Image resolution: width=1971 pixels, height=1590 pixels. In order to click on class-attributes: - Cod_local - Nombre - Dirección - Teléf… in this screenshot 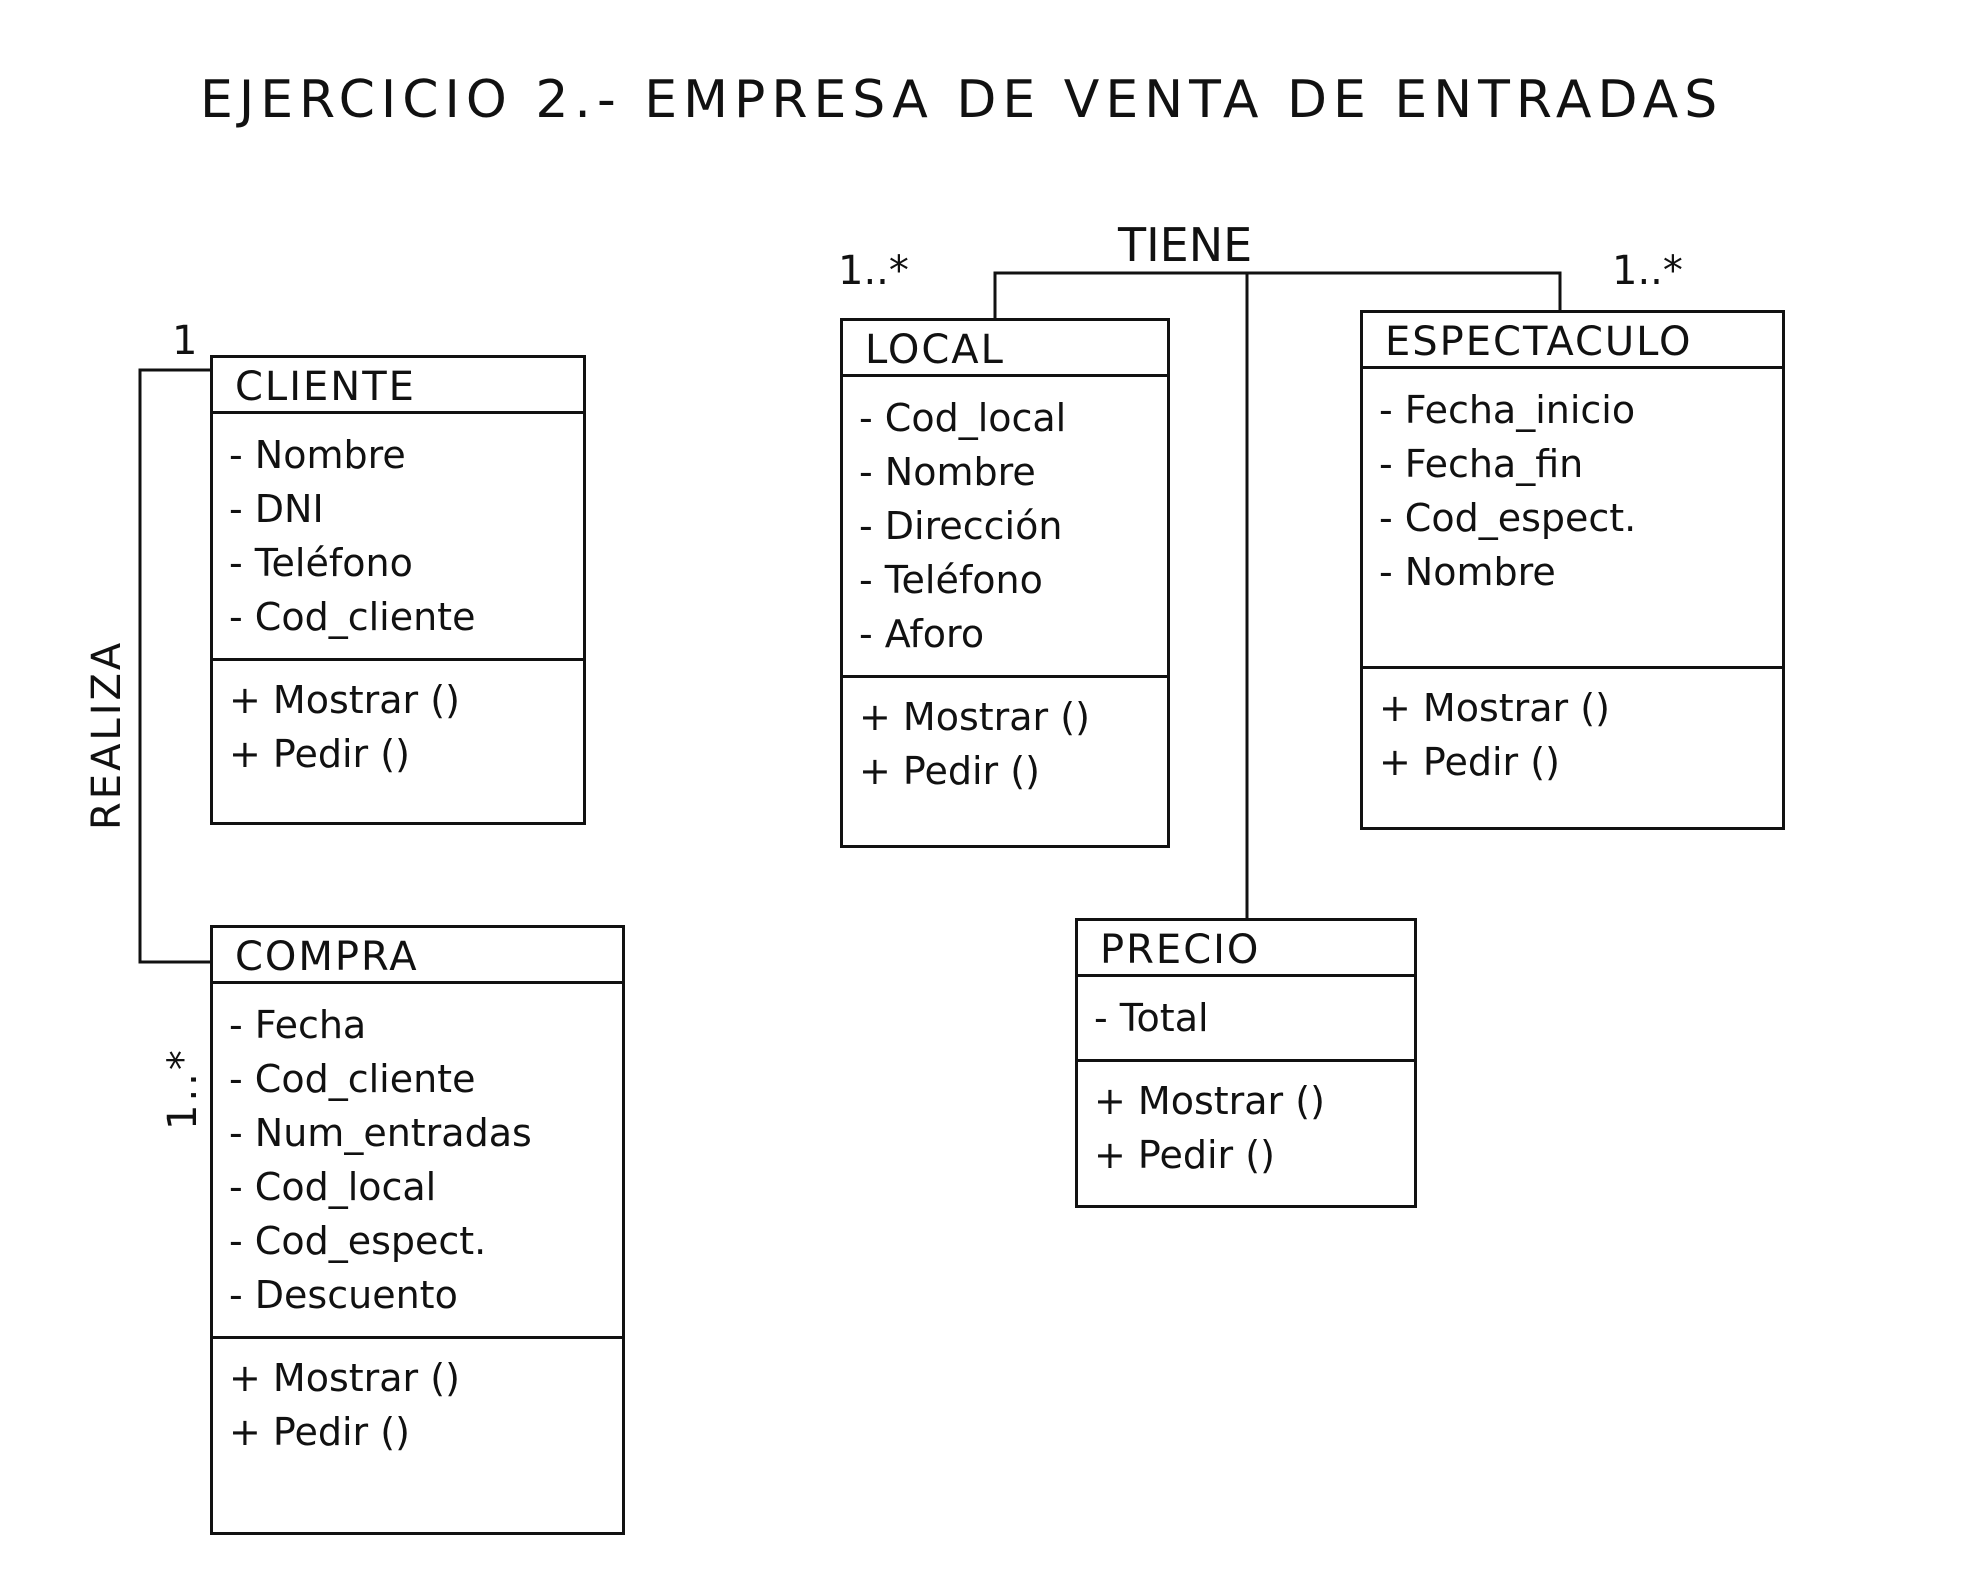, I will do `click(1005, 527)`.